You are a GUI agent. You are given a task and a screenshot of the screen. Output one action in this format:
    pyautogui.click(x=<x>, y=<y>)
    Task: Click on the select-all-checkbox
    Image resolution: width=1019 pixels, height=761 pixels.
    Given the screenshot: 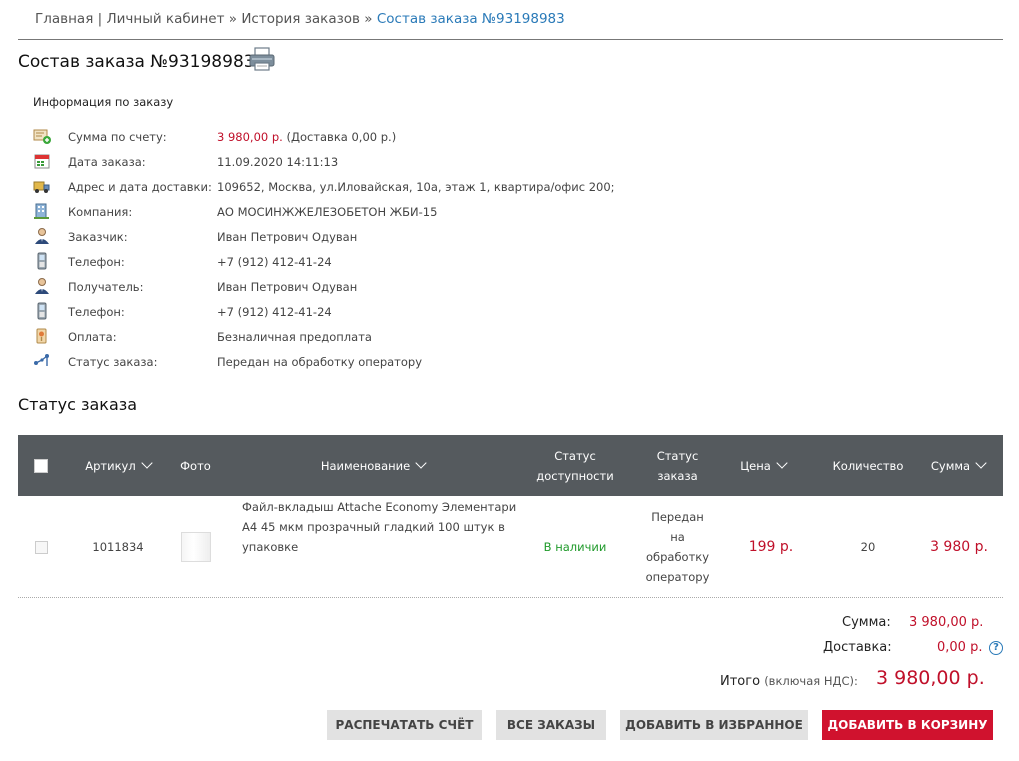 What is the action you would take?
    pyautogui.click(x=41, y=465)
    